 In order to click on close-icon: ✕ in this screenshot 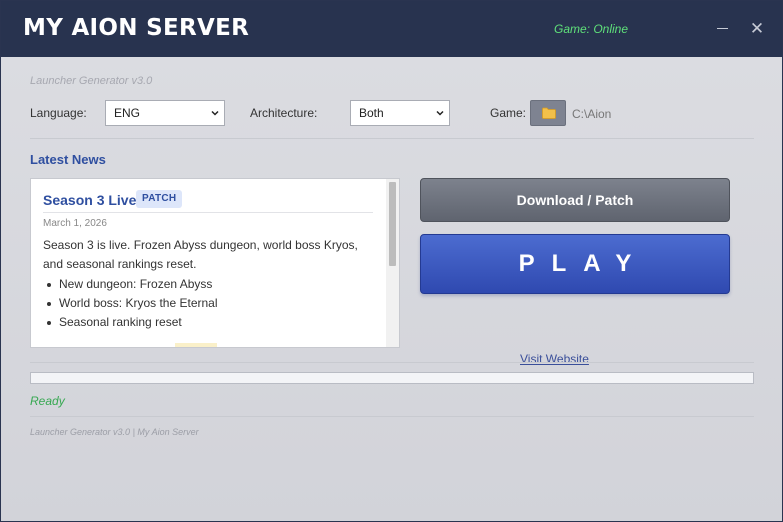, I will do `click(757, 28)`.